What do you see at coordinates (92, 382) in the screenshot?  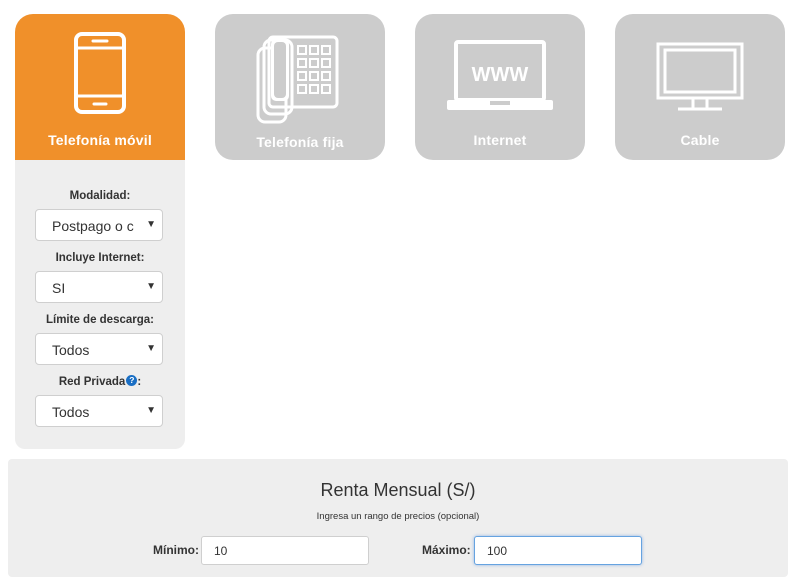 I see `red-privada-text: Red Privada` at bounding box center [92, 382].